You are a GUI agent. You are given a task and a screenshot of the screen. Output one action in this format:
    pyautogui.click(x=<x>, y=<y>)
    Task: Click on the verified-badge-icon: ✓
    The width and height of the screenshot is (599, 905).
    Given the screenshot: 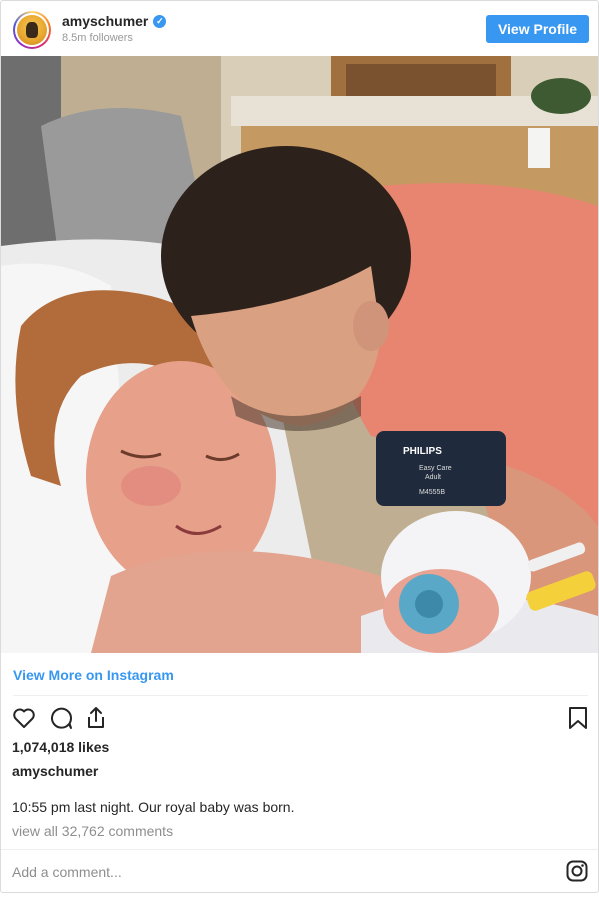 What is the action you would take?
    pyautogui.click(x=160, y=21)
    